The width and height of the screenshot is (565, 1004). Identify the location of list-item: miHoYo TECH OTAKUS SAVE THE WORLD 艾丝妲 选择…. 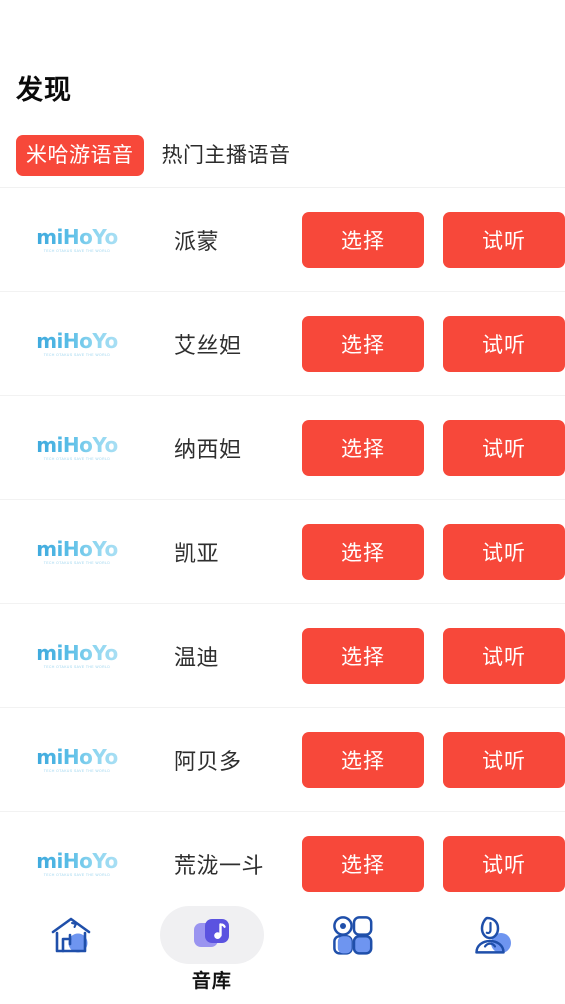
(282, 344).